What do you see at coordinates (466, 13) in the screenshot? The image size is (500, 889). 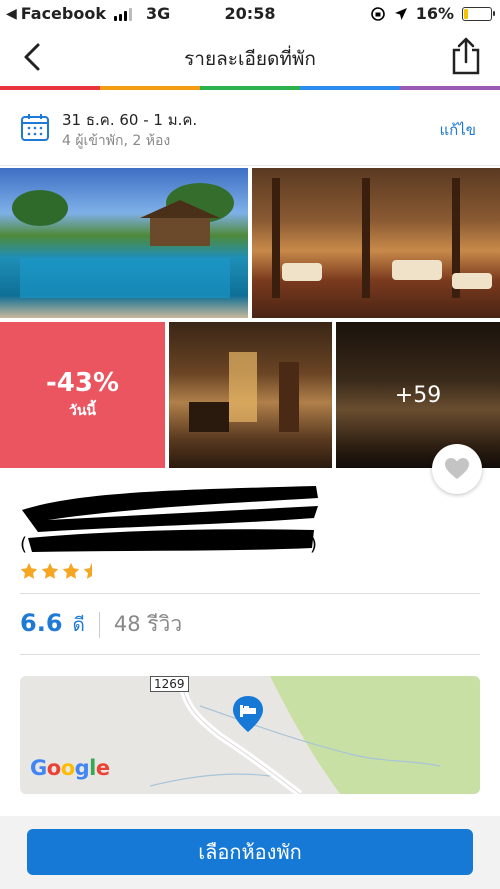 I see `battery-level` at bounding box center [466, 13].